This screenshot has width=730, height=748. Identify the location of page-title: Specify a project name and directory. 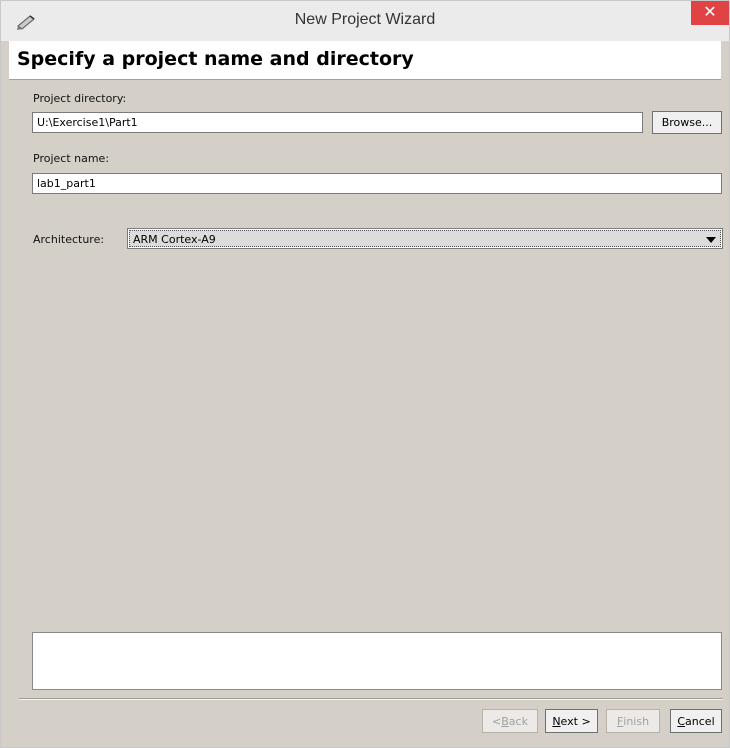
(215, 59).